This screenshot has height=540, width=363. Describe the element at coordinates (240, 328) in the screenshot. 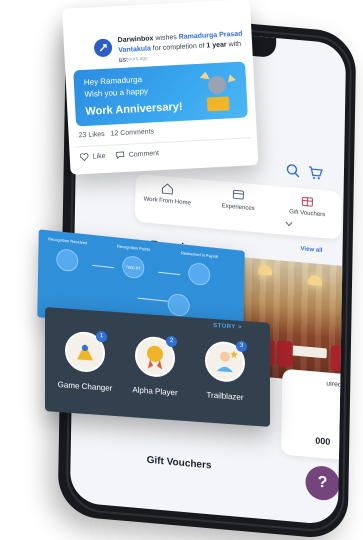

I see `story-arrow: >` at that location.